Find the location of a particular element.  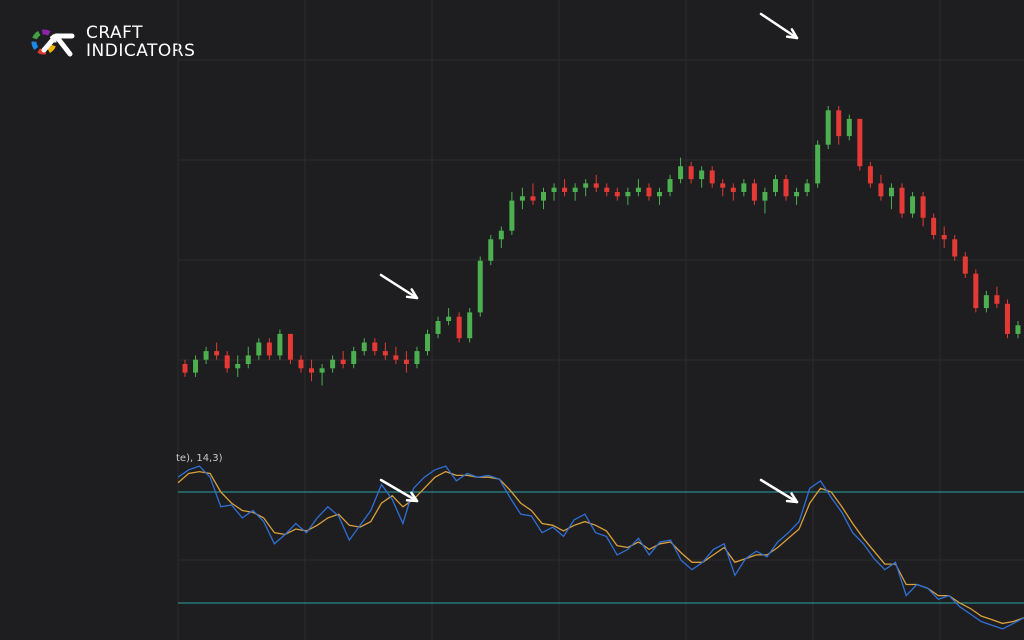

arrow-shaft is located at coordinates (779, 26).